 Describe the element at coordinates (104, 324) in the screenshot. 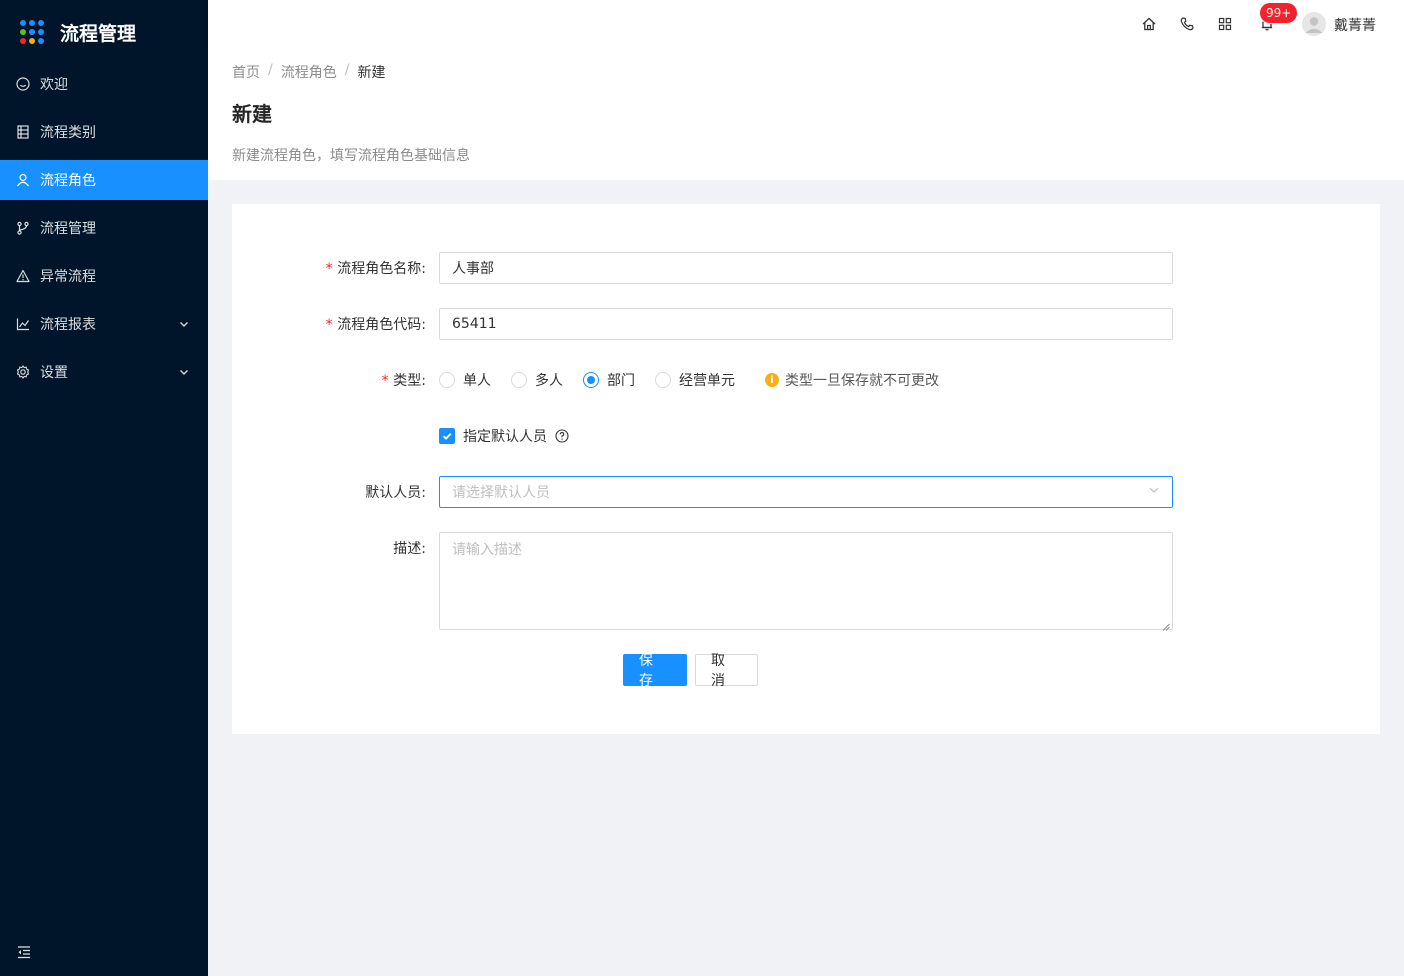

I see `sidebar-item-process-report: 流程报表` at that location.